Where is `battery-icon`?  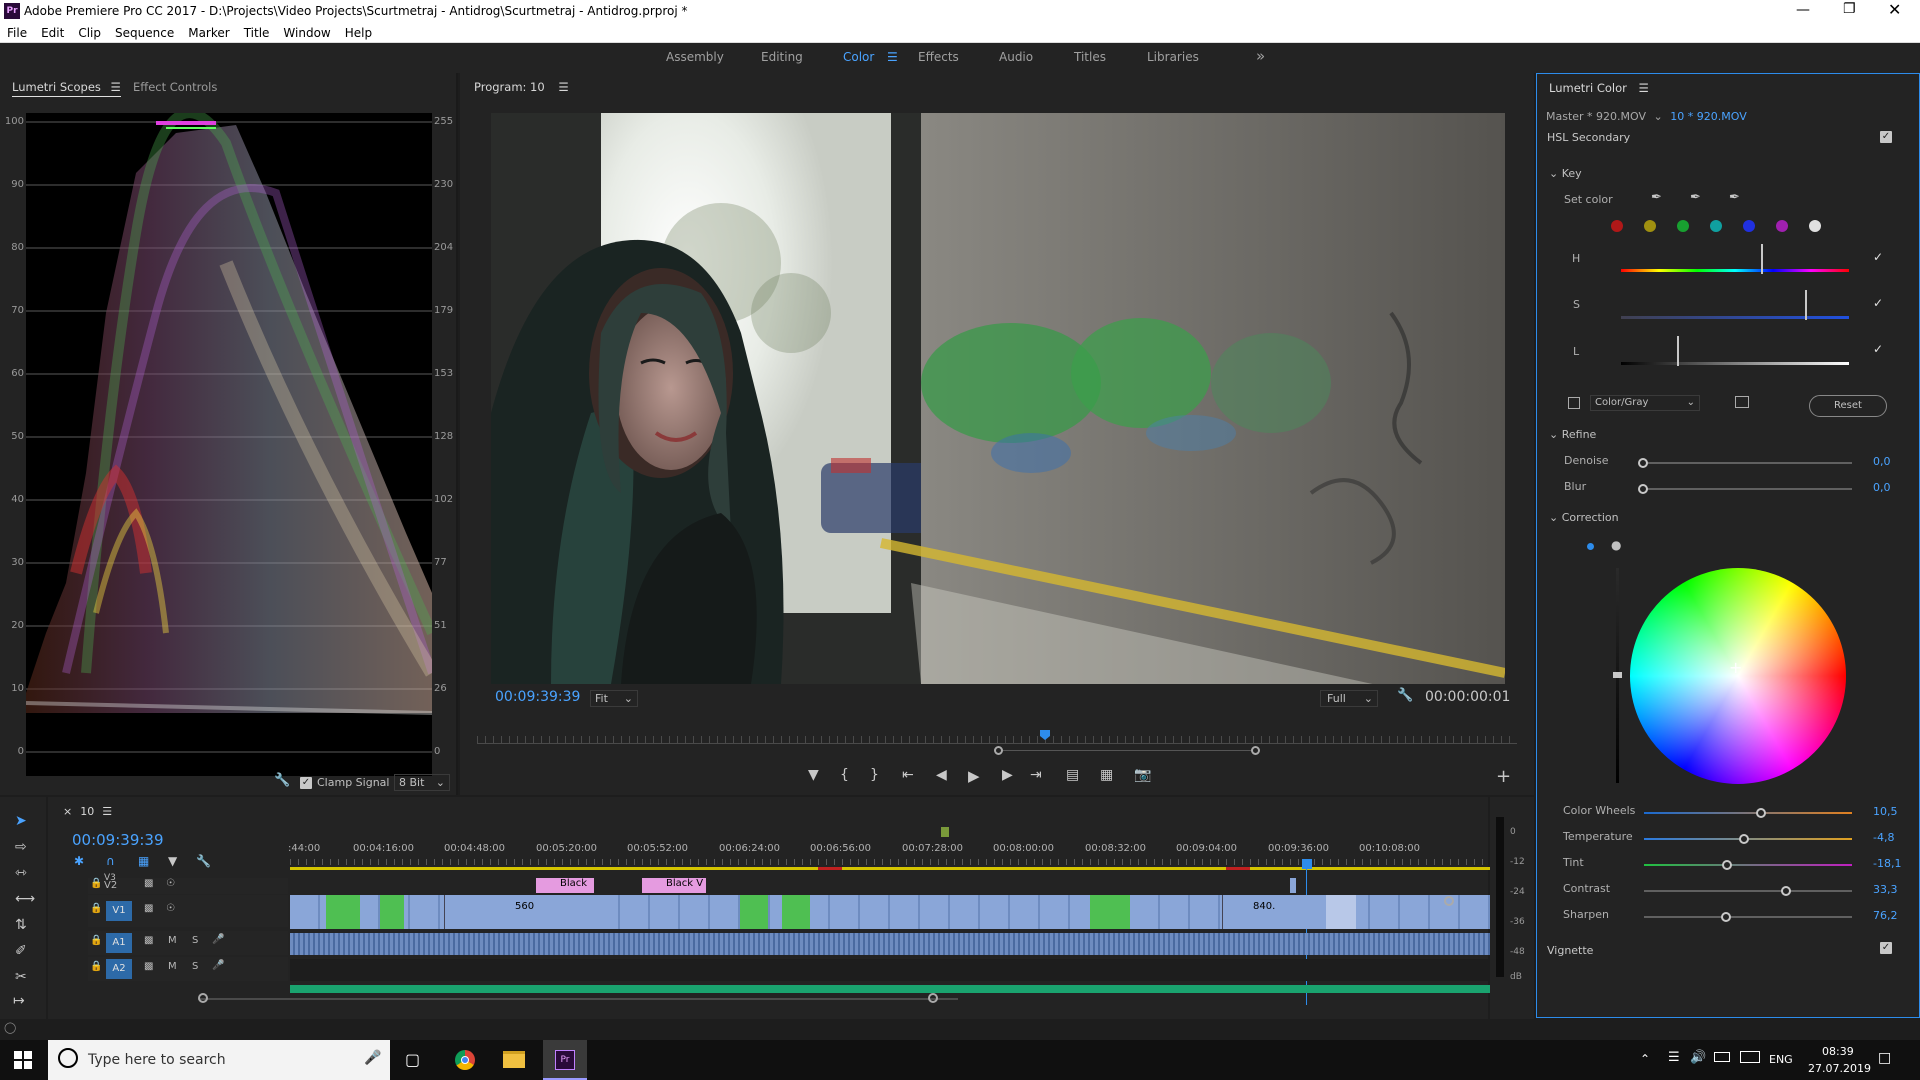 battery-icon is located at coordinates (1722, 1057).